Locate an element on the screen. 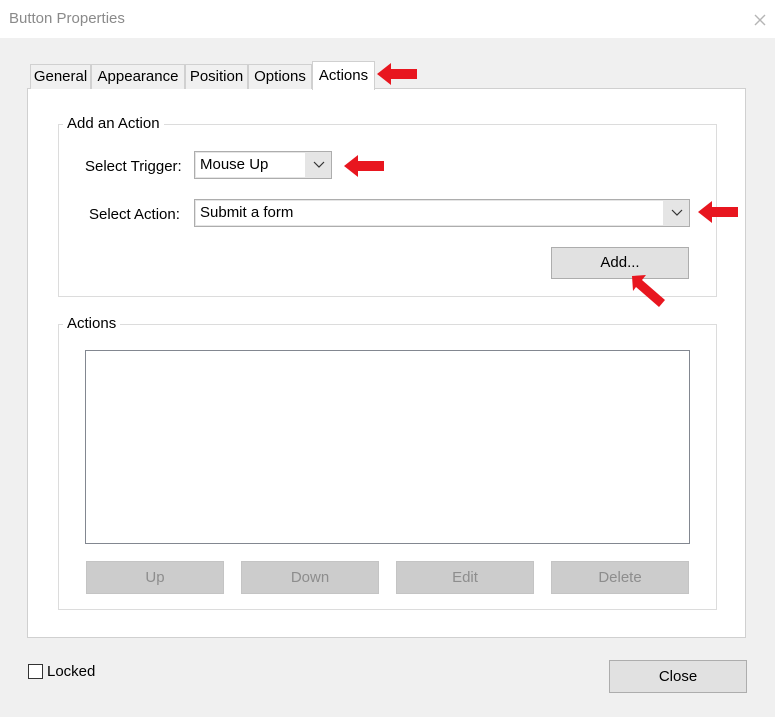  action-dropdown-value: Submit a form is located at coordinates (429, 213).